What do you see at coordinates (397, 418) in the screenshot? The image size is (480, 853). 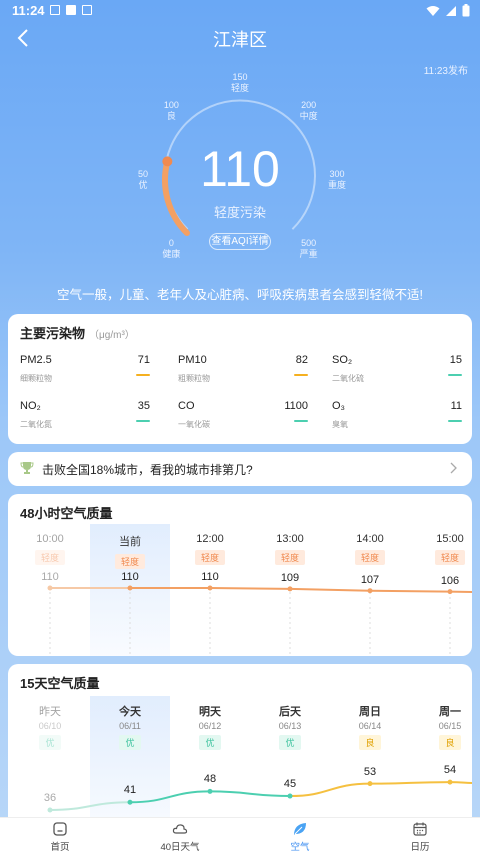 I see `pollutant-item: O₃ 臭氧 11` at bounding box center [397, 418].